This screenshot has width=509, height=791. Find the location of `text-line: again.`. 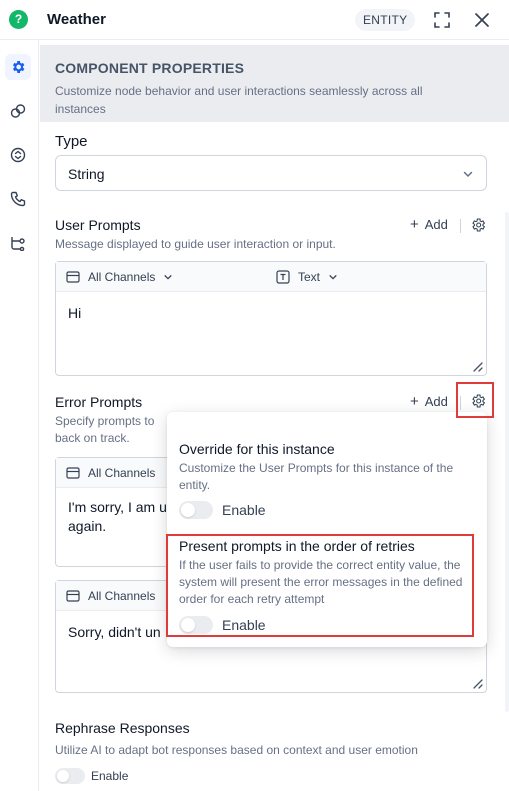

text-line: again. is located at coordinates (87, 526).